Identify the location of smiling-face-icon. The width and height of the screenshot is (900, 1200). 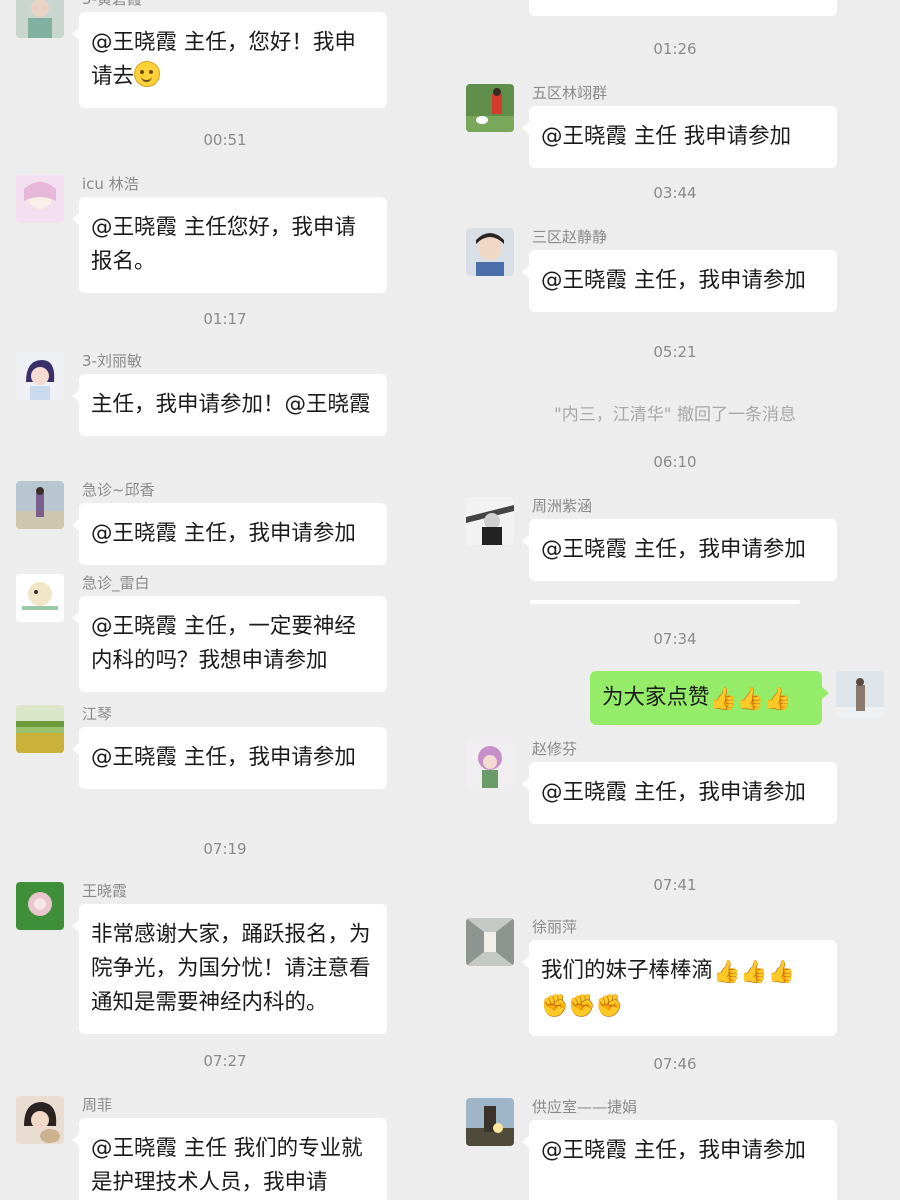
(147, 74).